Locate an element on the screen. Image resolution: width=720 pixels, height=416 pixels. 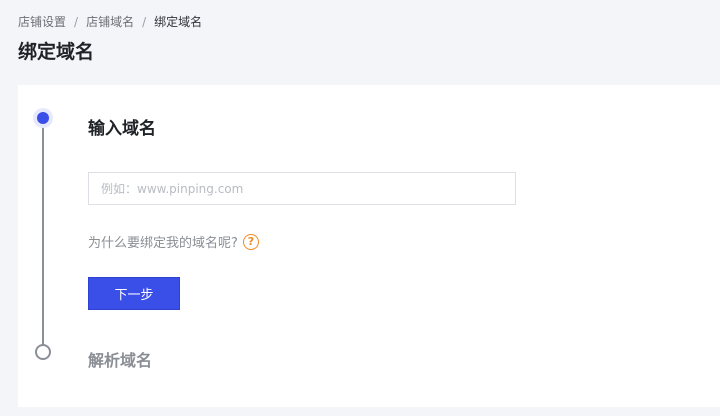
breadcrumb-item-store-domain: 店铺域名 is located at coordinates (110, 21).